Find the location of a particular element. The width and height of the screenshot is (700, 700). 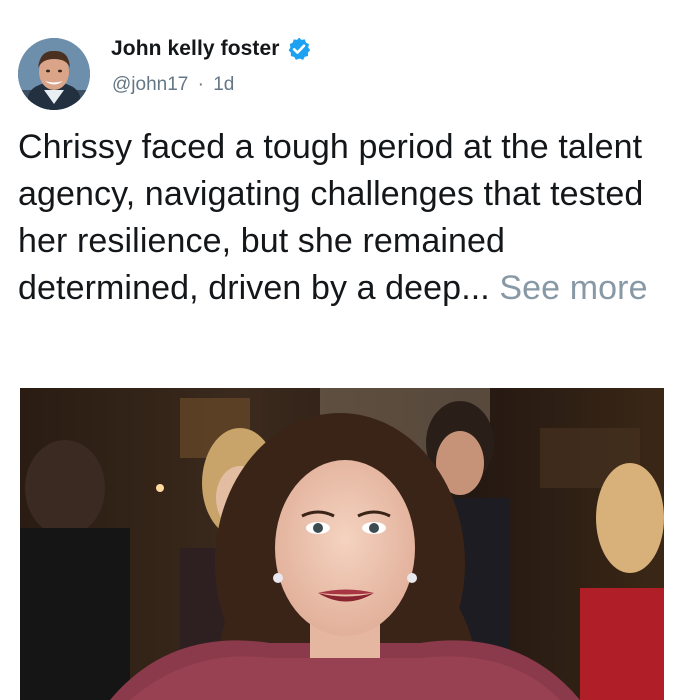

name-row: John kelly foster is located at coordinates (211, 49).